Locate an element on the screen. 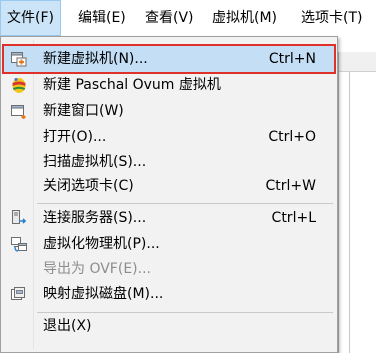  menu-edit: 编辑(E) is located at coordinates (102, 18).